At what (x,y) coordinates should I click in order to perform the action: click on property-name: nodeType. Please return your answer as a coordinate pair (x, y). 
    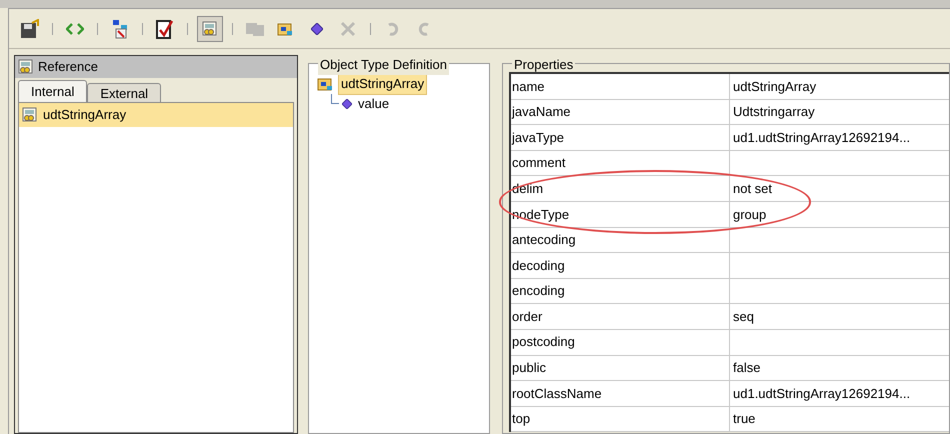
    Looking at the image, I should click on (620, 214).